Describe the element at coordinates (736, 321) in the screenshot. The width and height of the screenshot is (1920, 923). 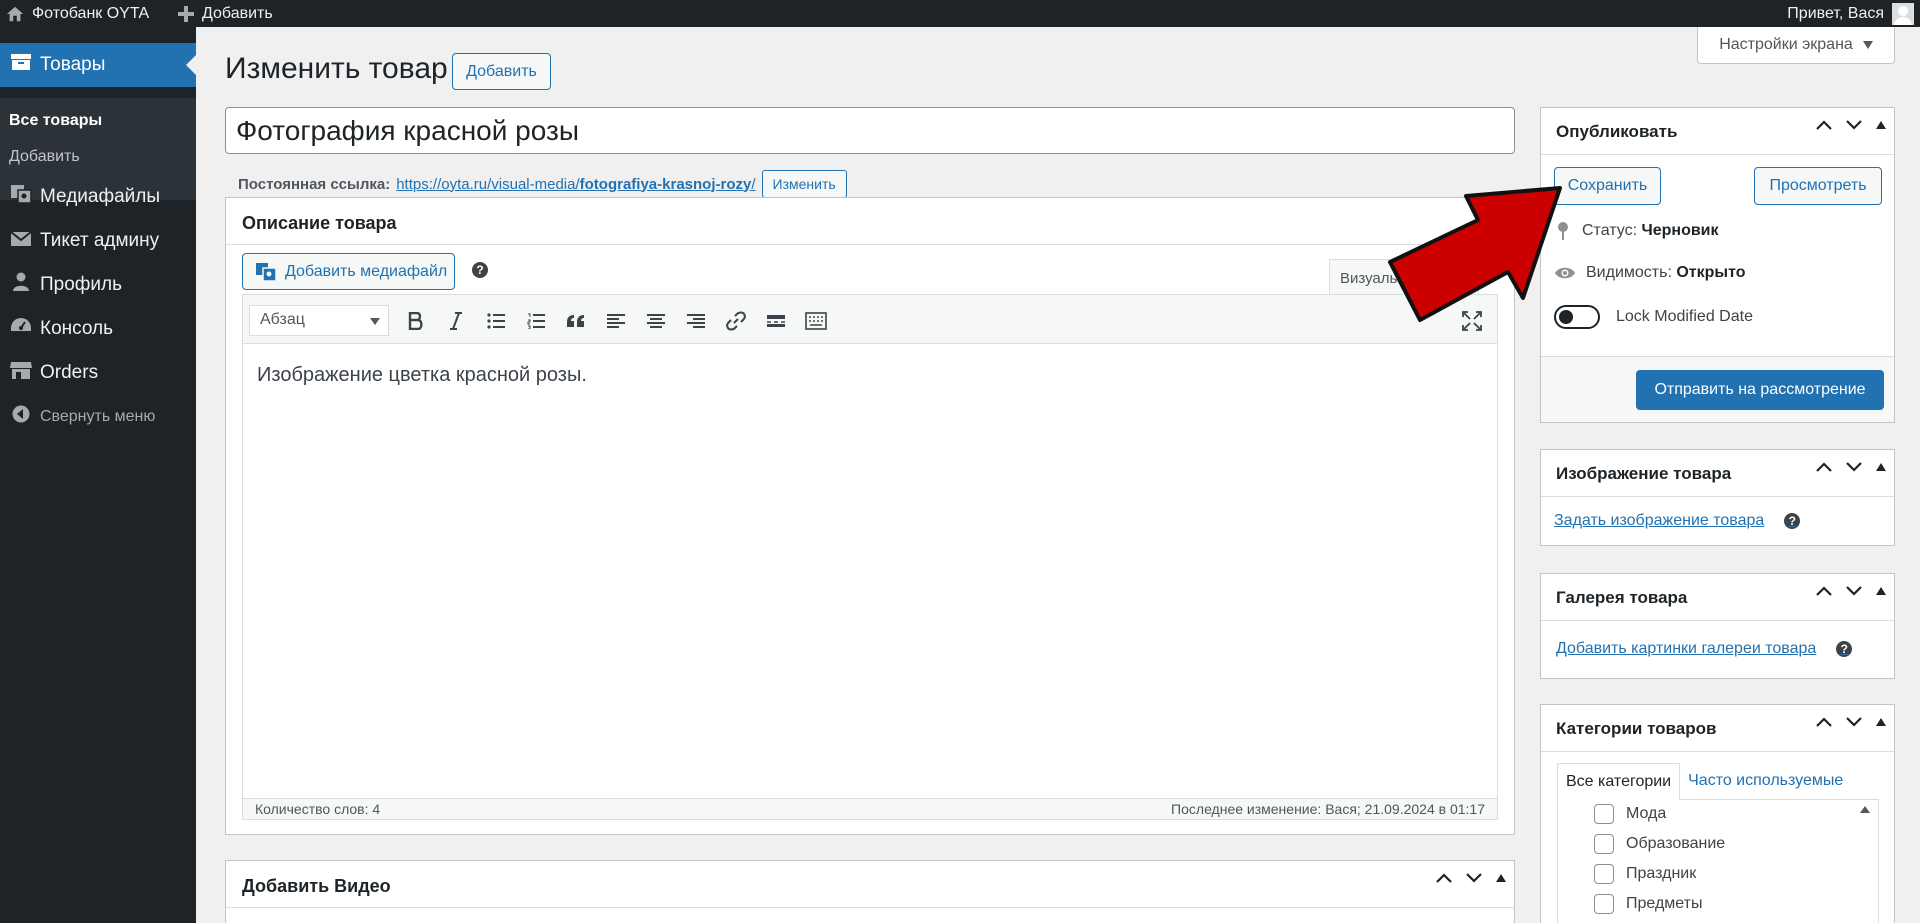
I see `link-icon` at that location.